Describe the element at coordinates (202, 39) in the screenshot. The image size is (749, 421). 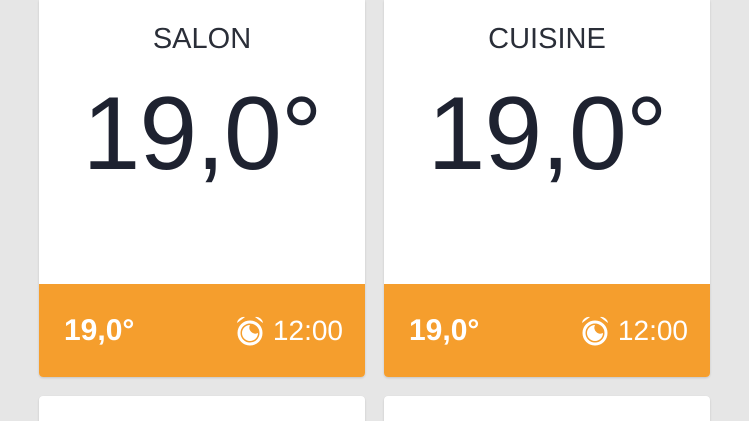
I see `room-name: SALON` at that location.